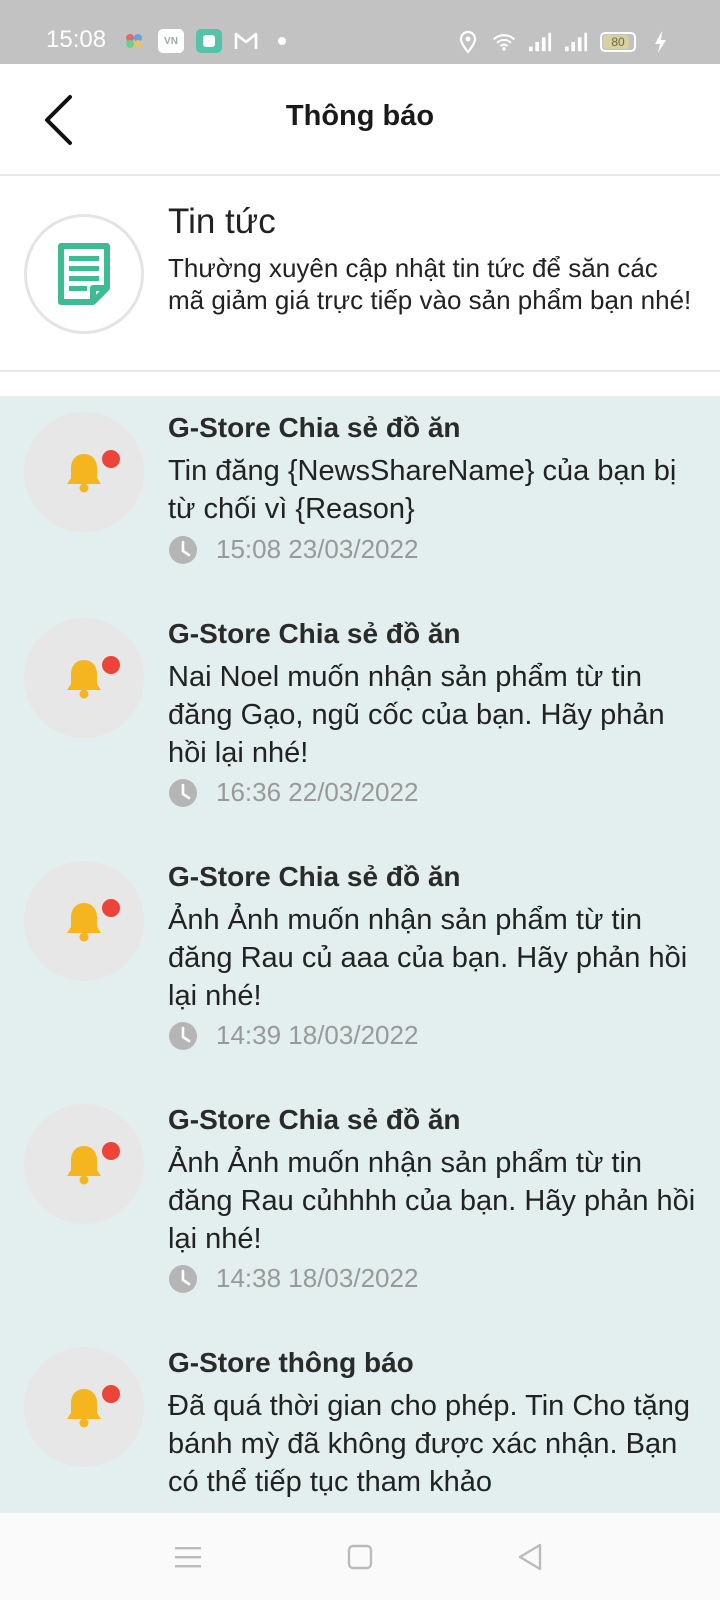  I want to click on menu-icon, so click(188, 1557).